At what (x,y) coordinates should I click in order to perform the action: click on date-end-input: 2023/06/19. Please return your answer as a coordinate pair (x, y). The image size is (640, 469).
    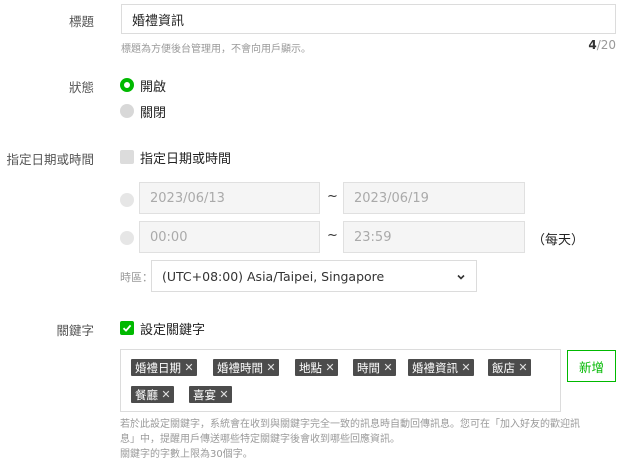
    Looking at the image, I should click on (434, 198).